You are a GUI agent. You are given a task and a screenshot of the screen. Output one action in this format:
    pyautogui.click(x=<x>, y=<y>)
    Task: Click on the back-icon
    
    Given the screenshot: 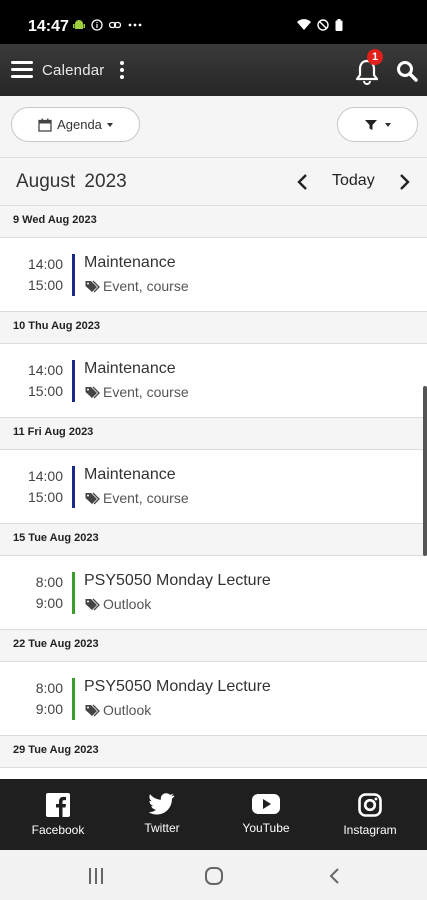 What is the action you would take?
    pyautogui.click(x=335, y=876)
    